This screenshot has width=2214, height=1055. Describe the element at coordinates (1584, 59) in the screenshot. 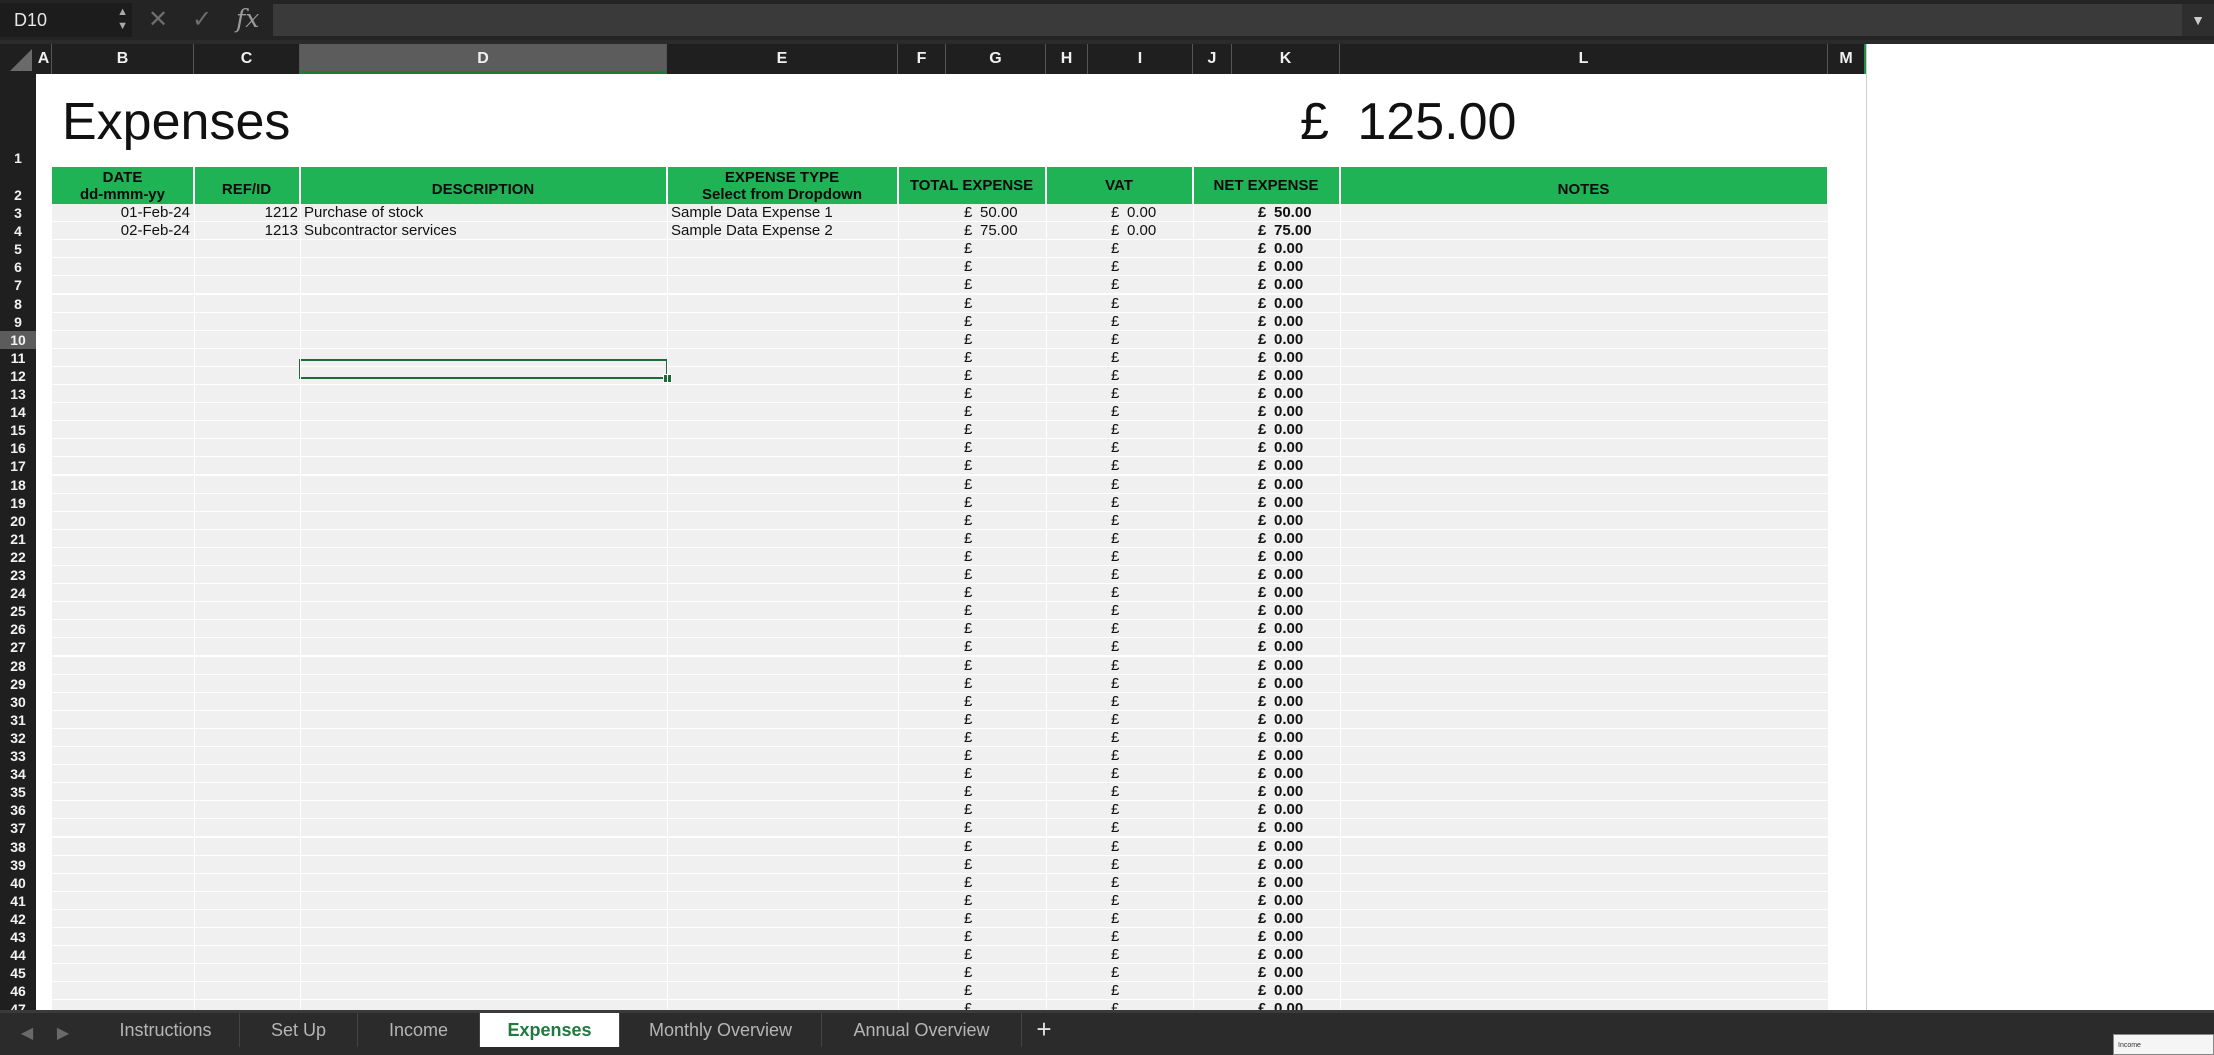

I see `column-header-l: L` at that location.